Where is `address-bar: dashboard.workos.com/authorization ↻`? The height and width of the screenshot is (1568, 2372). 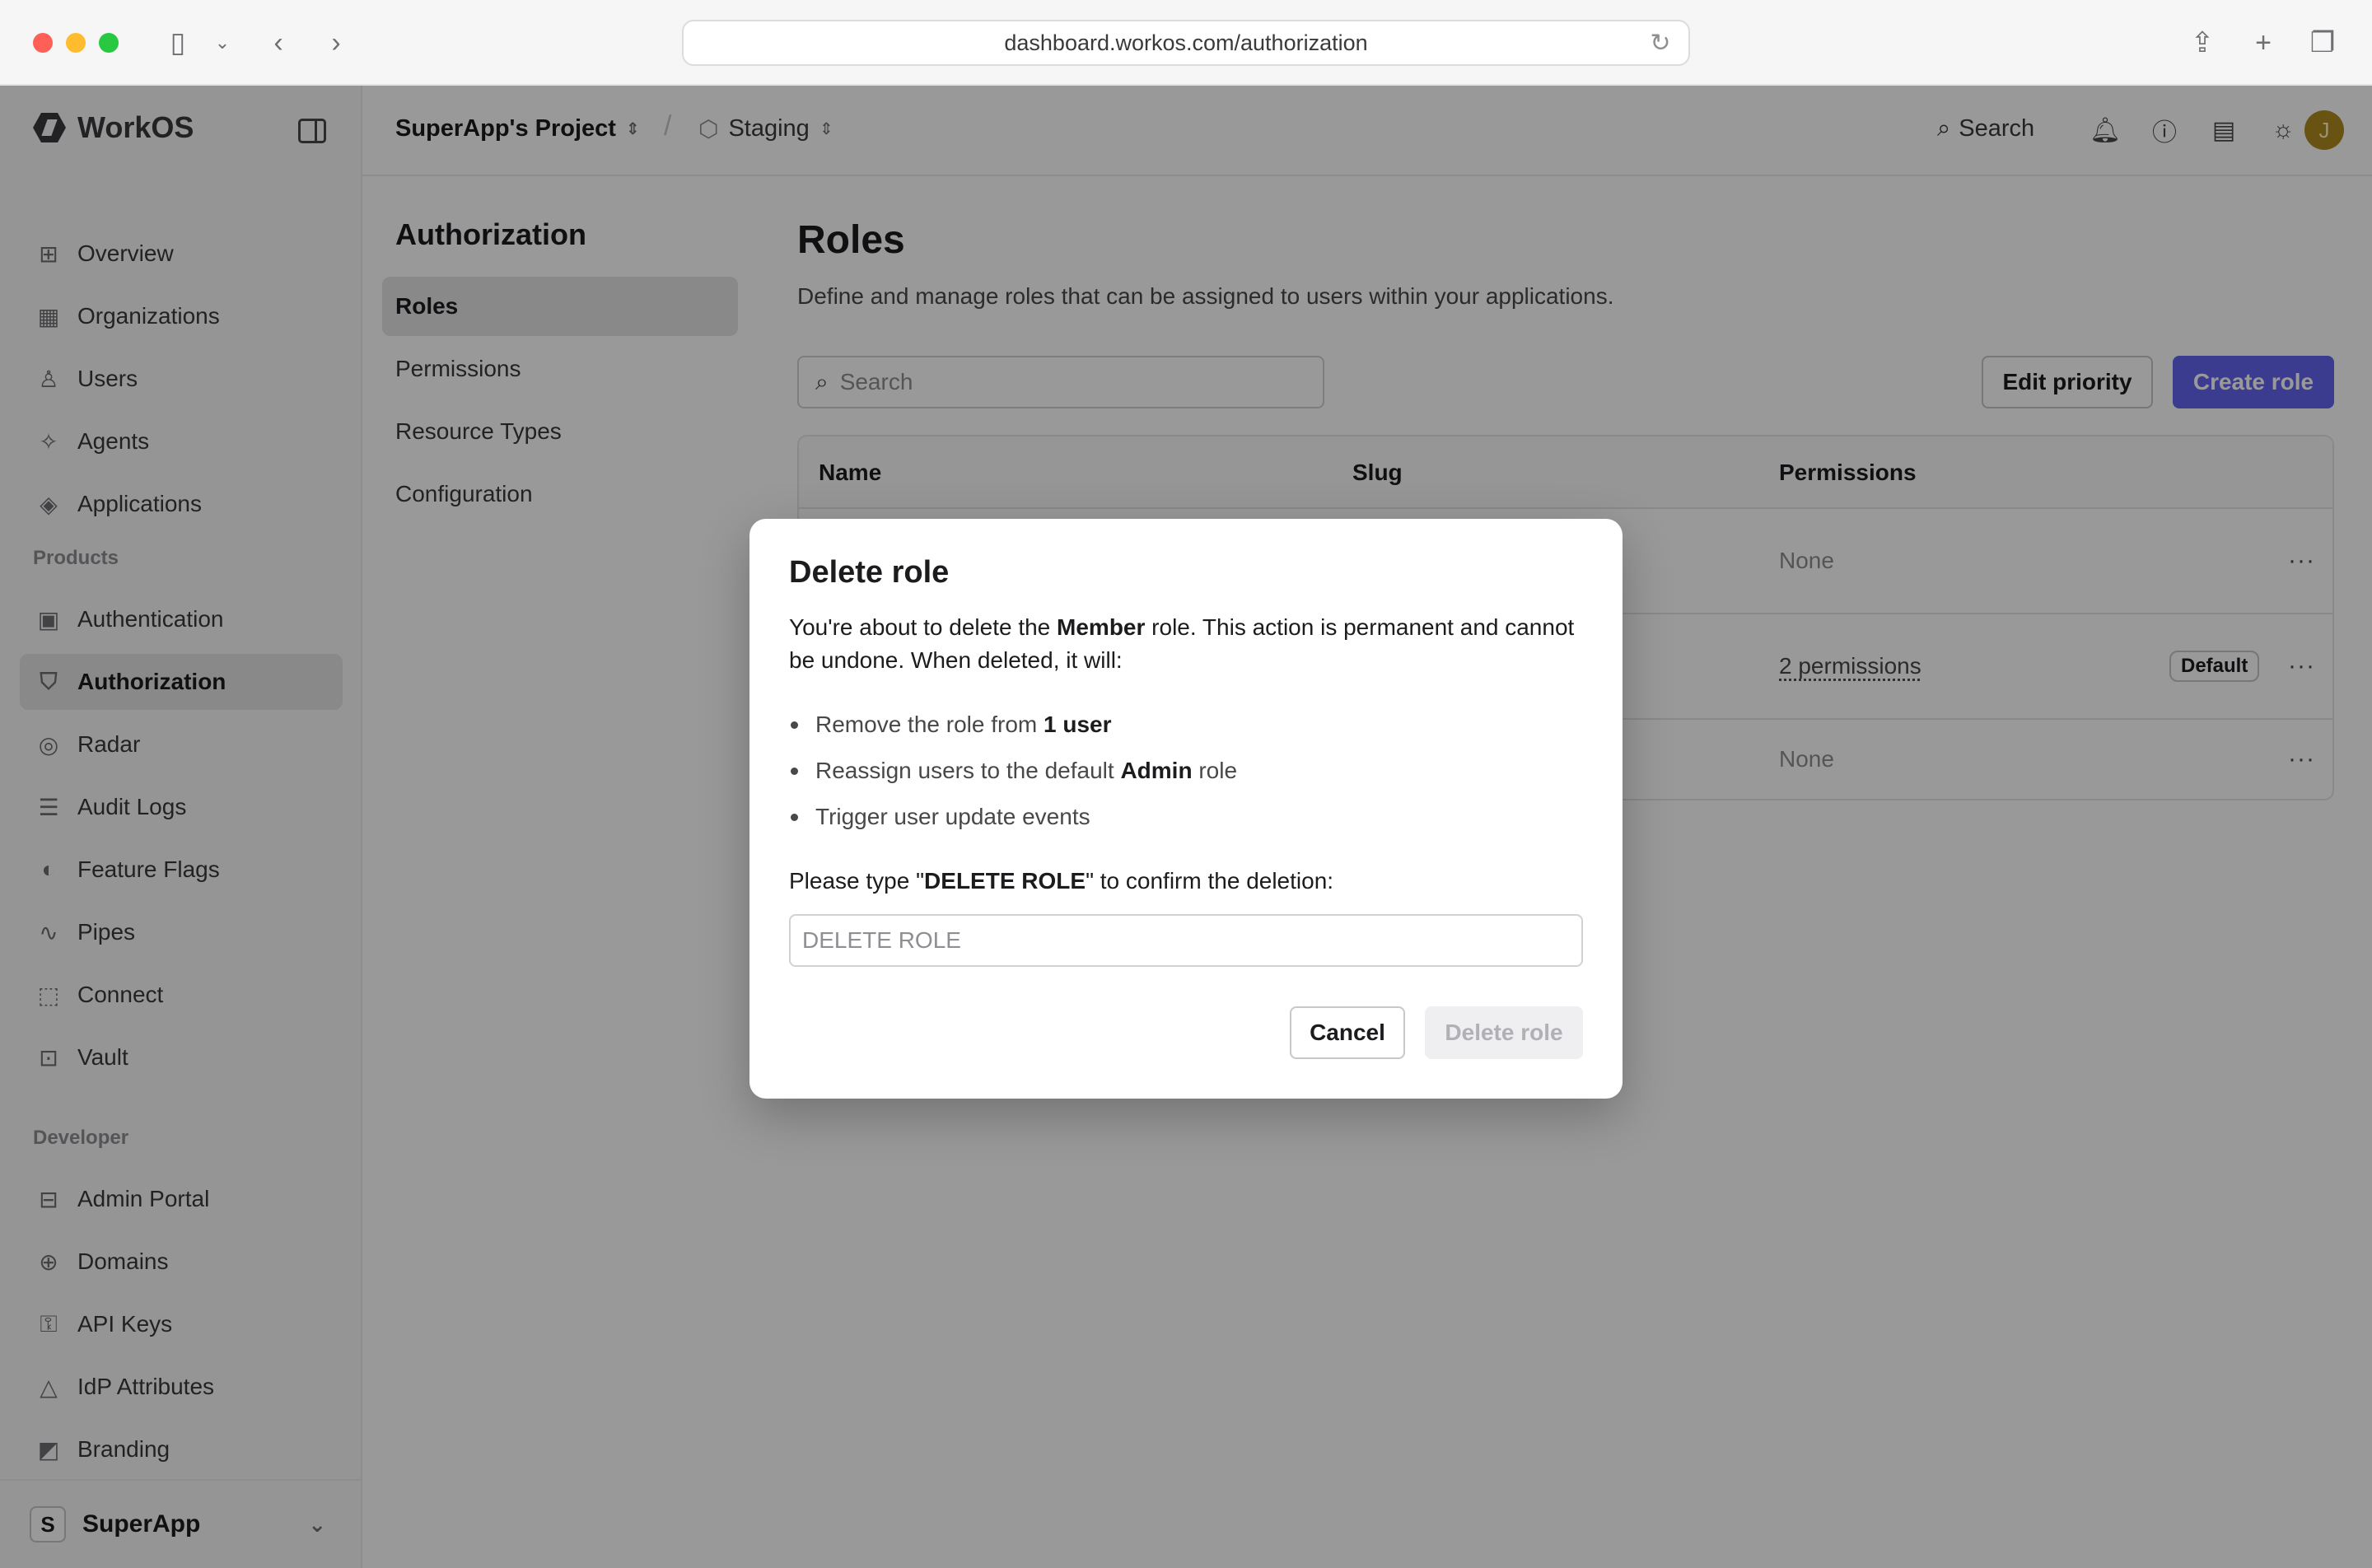
address-bar: dashboard.workos.com/authorization ↻ is located at coordinates (1186, 43).